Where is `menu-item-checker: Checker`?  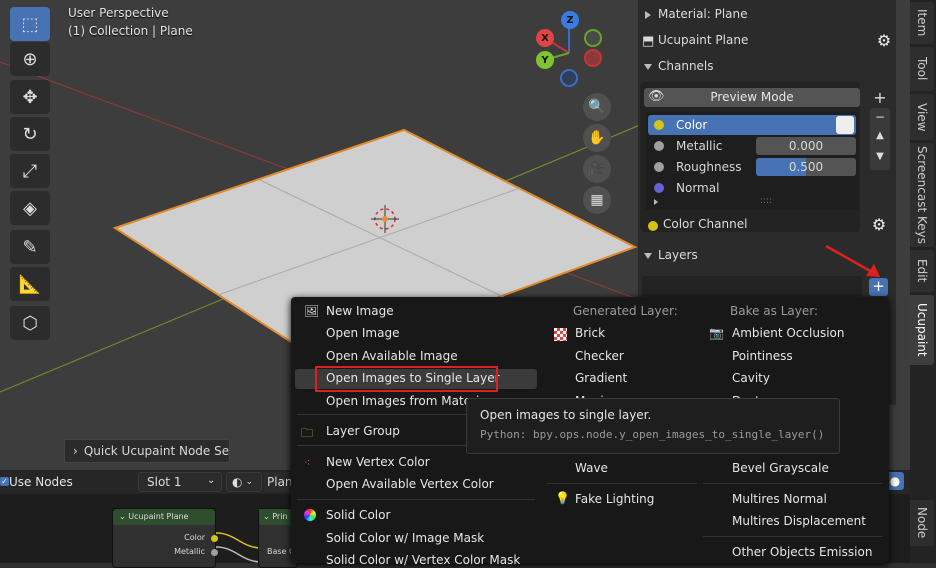 menu-item-checker: Checker is located at coordinates (599, 356).